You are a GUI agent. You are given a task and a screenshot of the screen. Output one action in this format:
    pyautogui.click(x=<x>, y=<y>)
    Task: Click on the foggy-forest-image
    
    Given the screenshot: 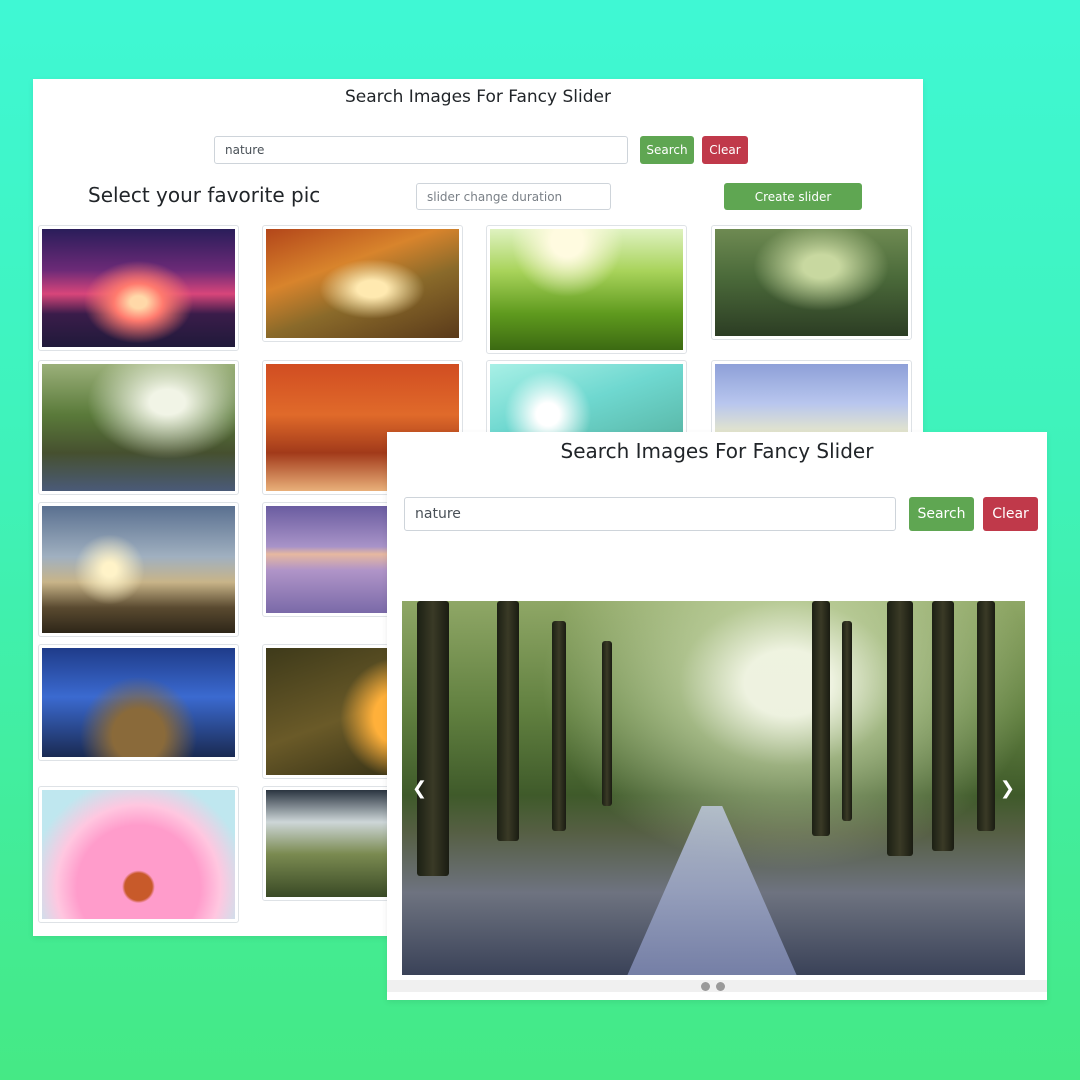 What is the action you would take?
    pyautogui.click(x=811, y=282)
    